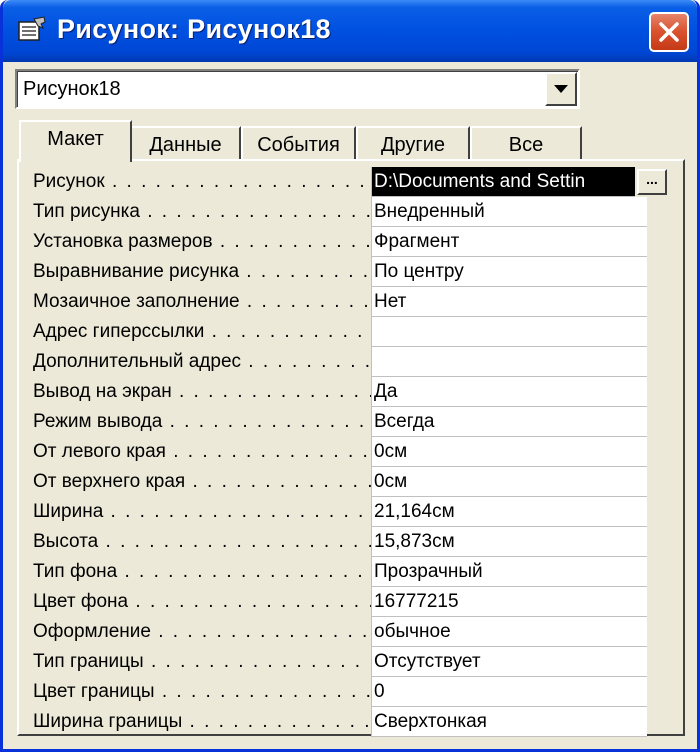 The width and height of the screenshot is (700, 752). Describe the element at coordinates (202, 632) in the screenshot. I see `property-label: Оформление` at that location.